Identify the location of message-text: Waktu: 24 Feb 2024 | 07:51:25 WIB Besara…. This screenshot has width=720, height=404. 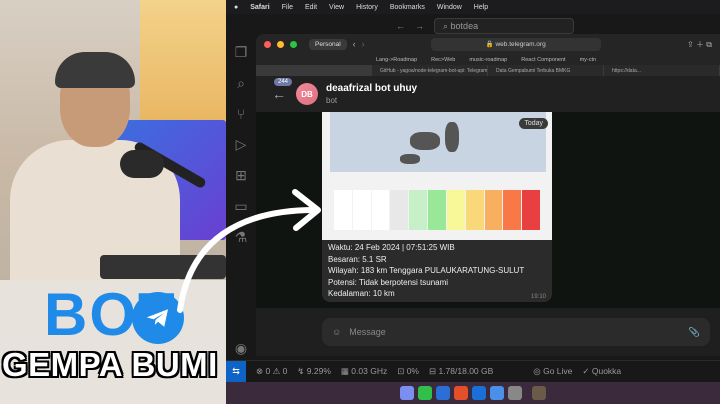
(426, 271).